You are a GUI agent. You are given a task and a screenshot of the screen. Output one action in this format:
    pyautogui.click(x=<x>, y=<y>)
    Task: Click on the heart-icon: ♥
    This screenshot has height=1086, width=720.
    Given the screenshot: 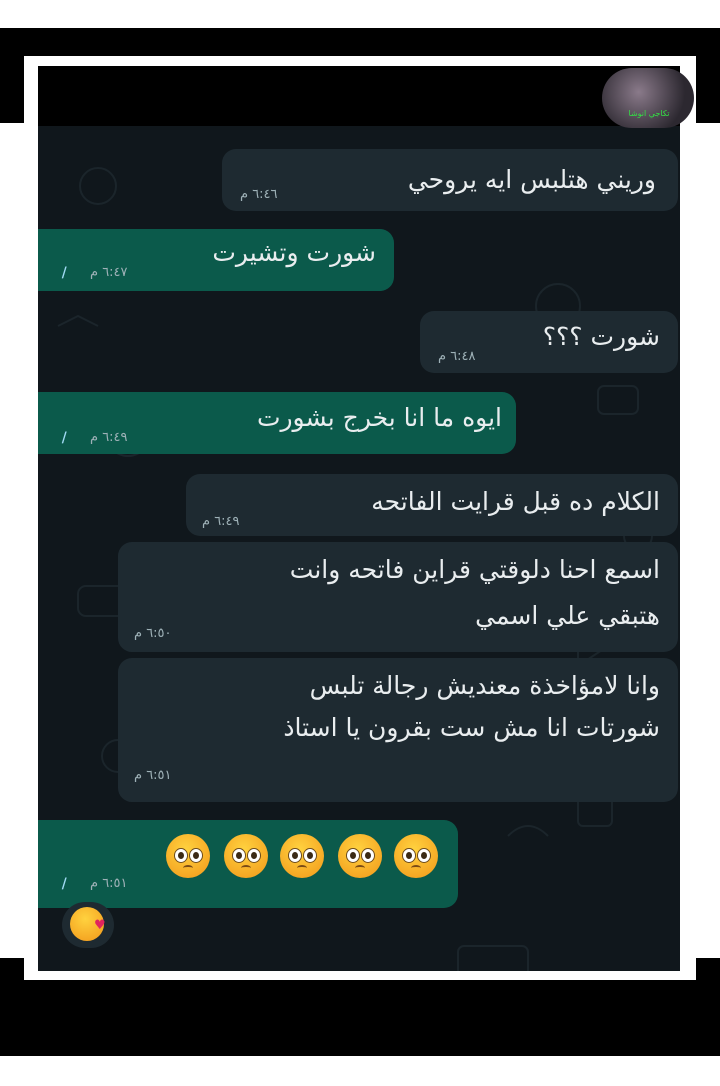 What is the action you would take?
    pyautogui.click(x=100, y=925)
    